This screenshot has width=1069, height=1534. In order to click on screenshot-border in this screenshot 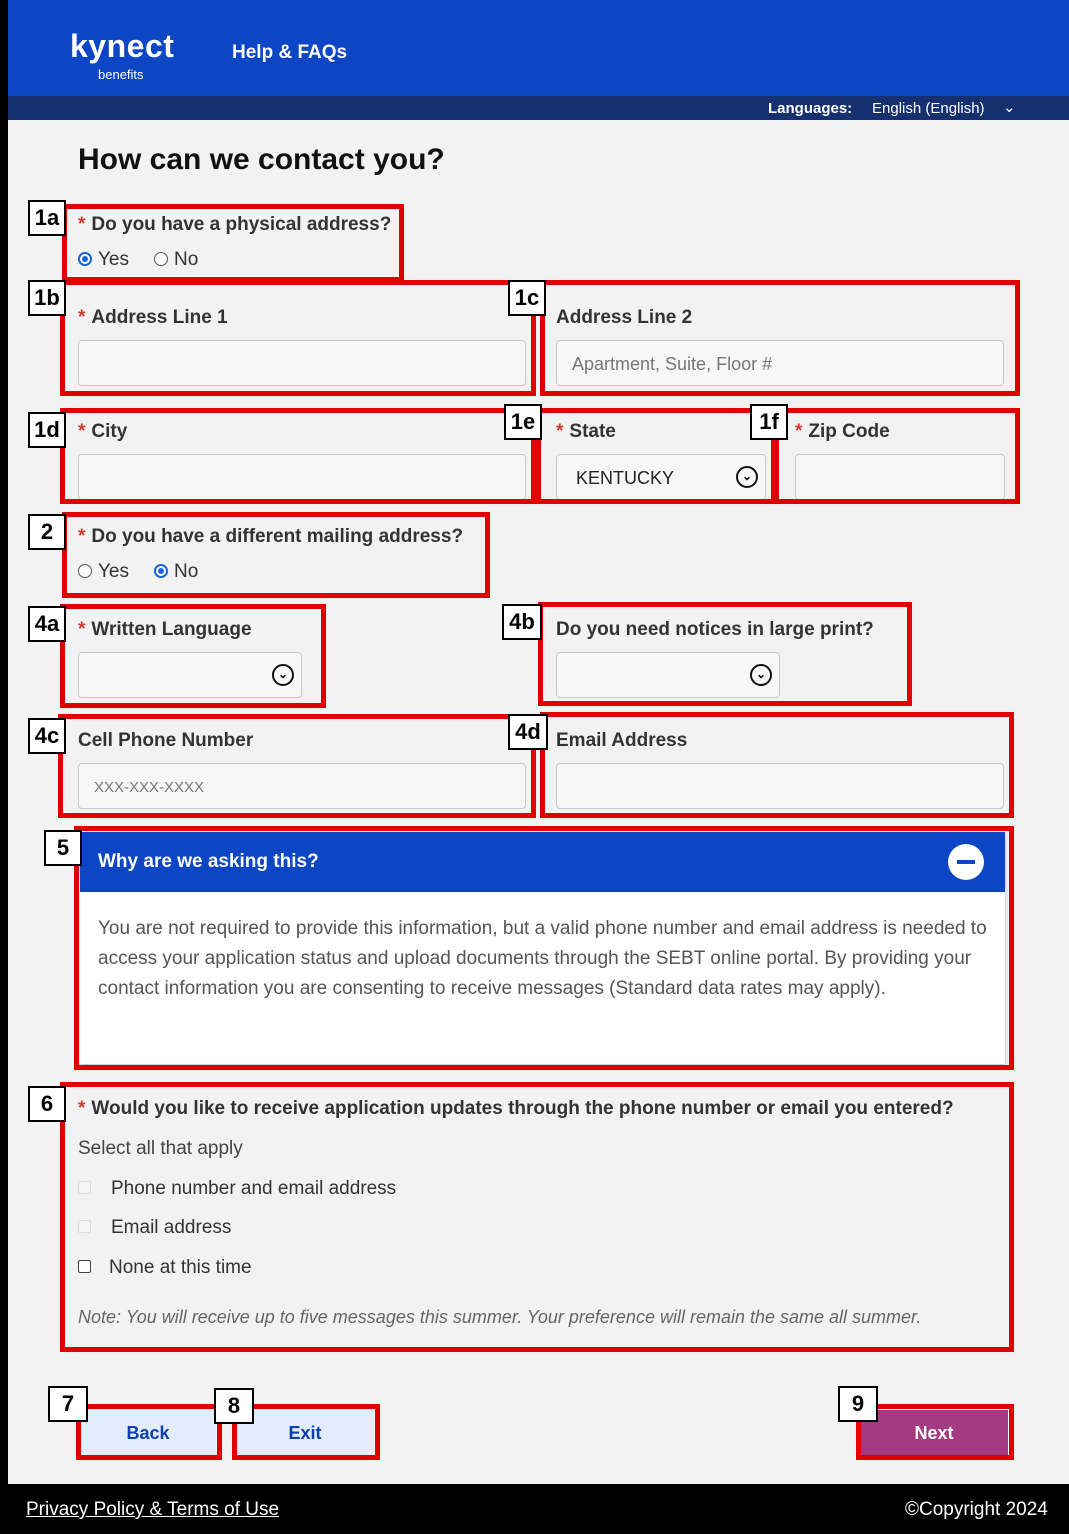, I will do `click(4, 767)`.